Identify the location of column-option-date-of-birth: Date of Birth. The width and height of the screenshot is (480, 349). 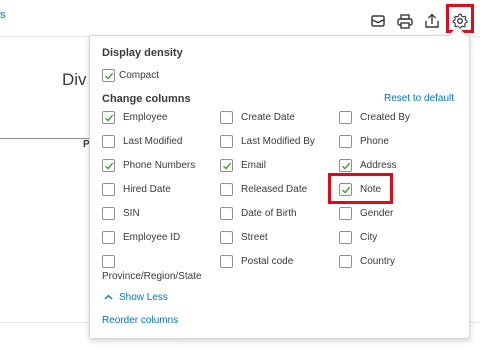
(258, 213).